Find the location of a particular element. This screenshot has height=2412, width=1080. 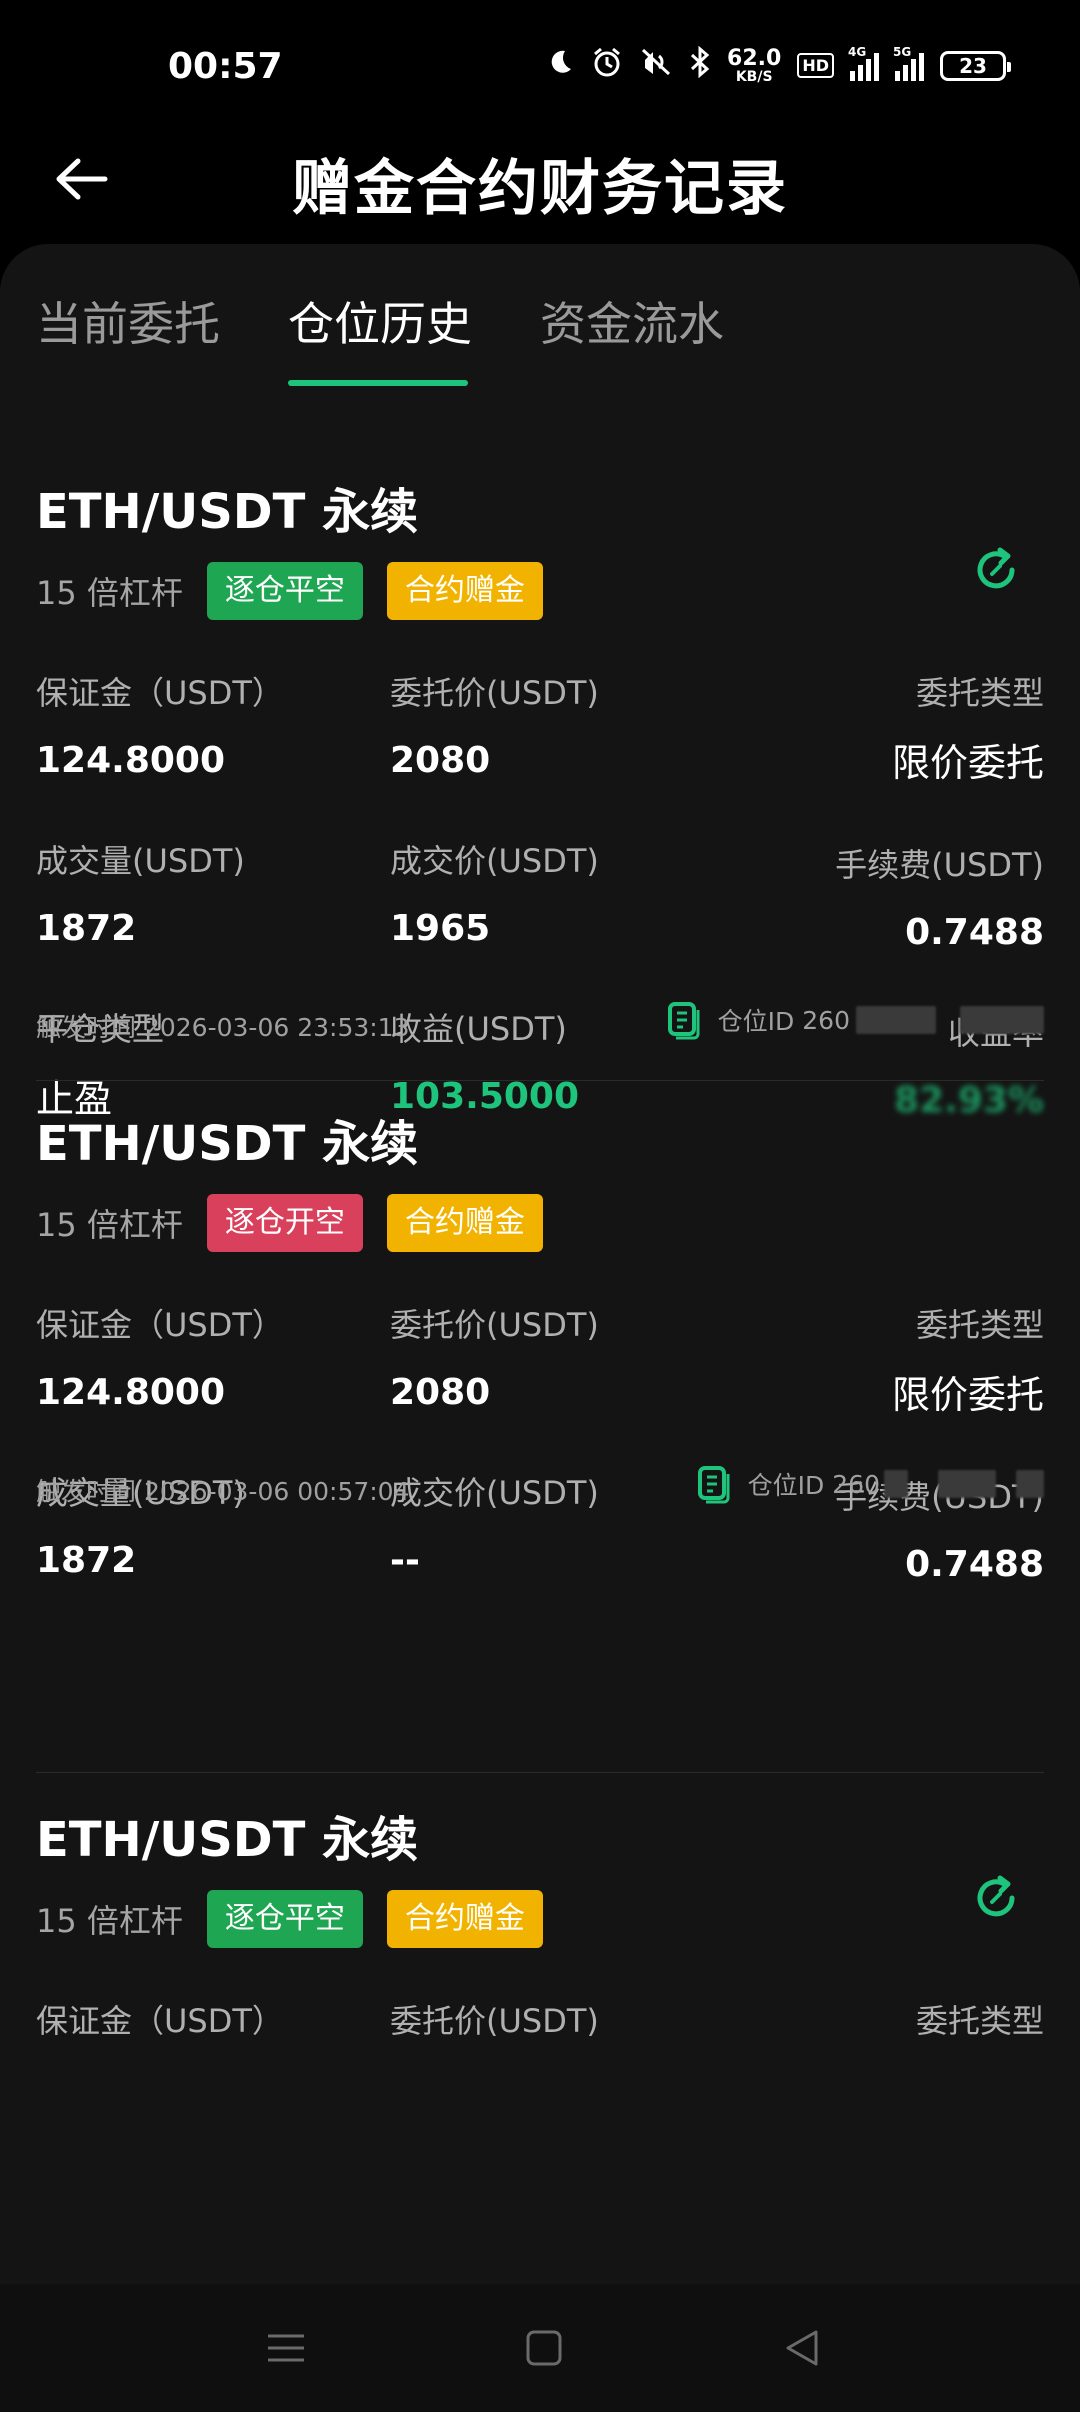

fee-cell: 手续费(USDT) 0.7488 is located at coordinates (939, 896).